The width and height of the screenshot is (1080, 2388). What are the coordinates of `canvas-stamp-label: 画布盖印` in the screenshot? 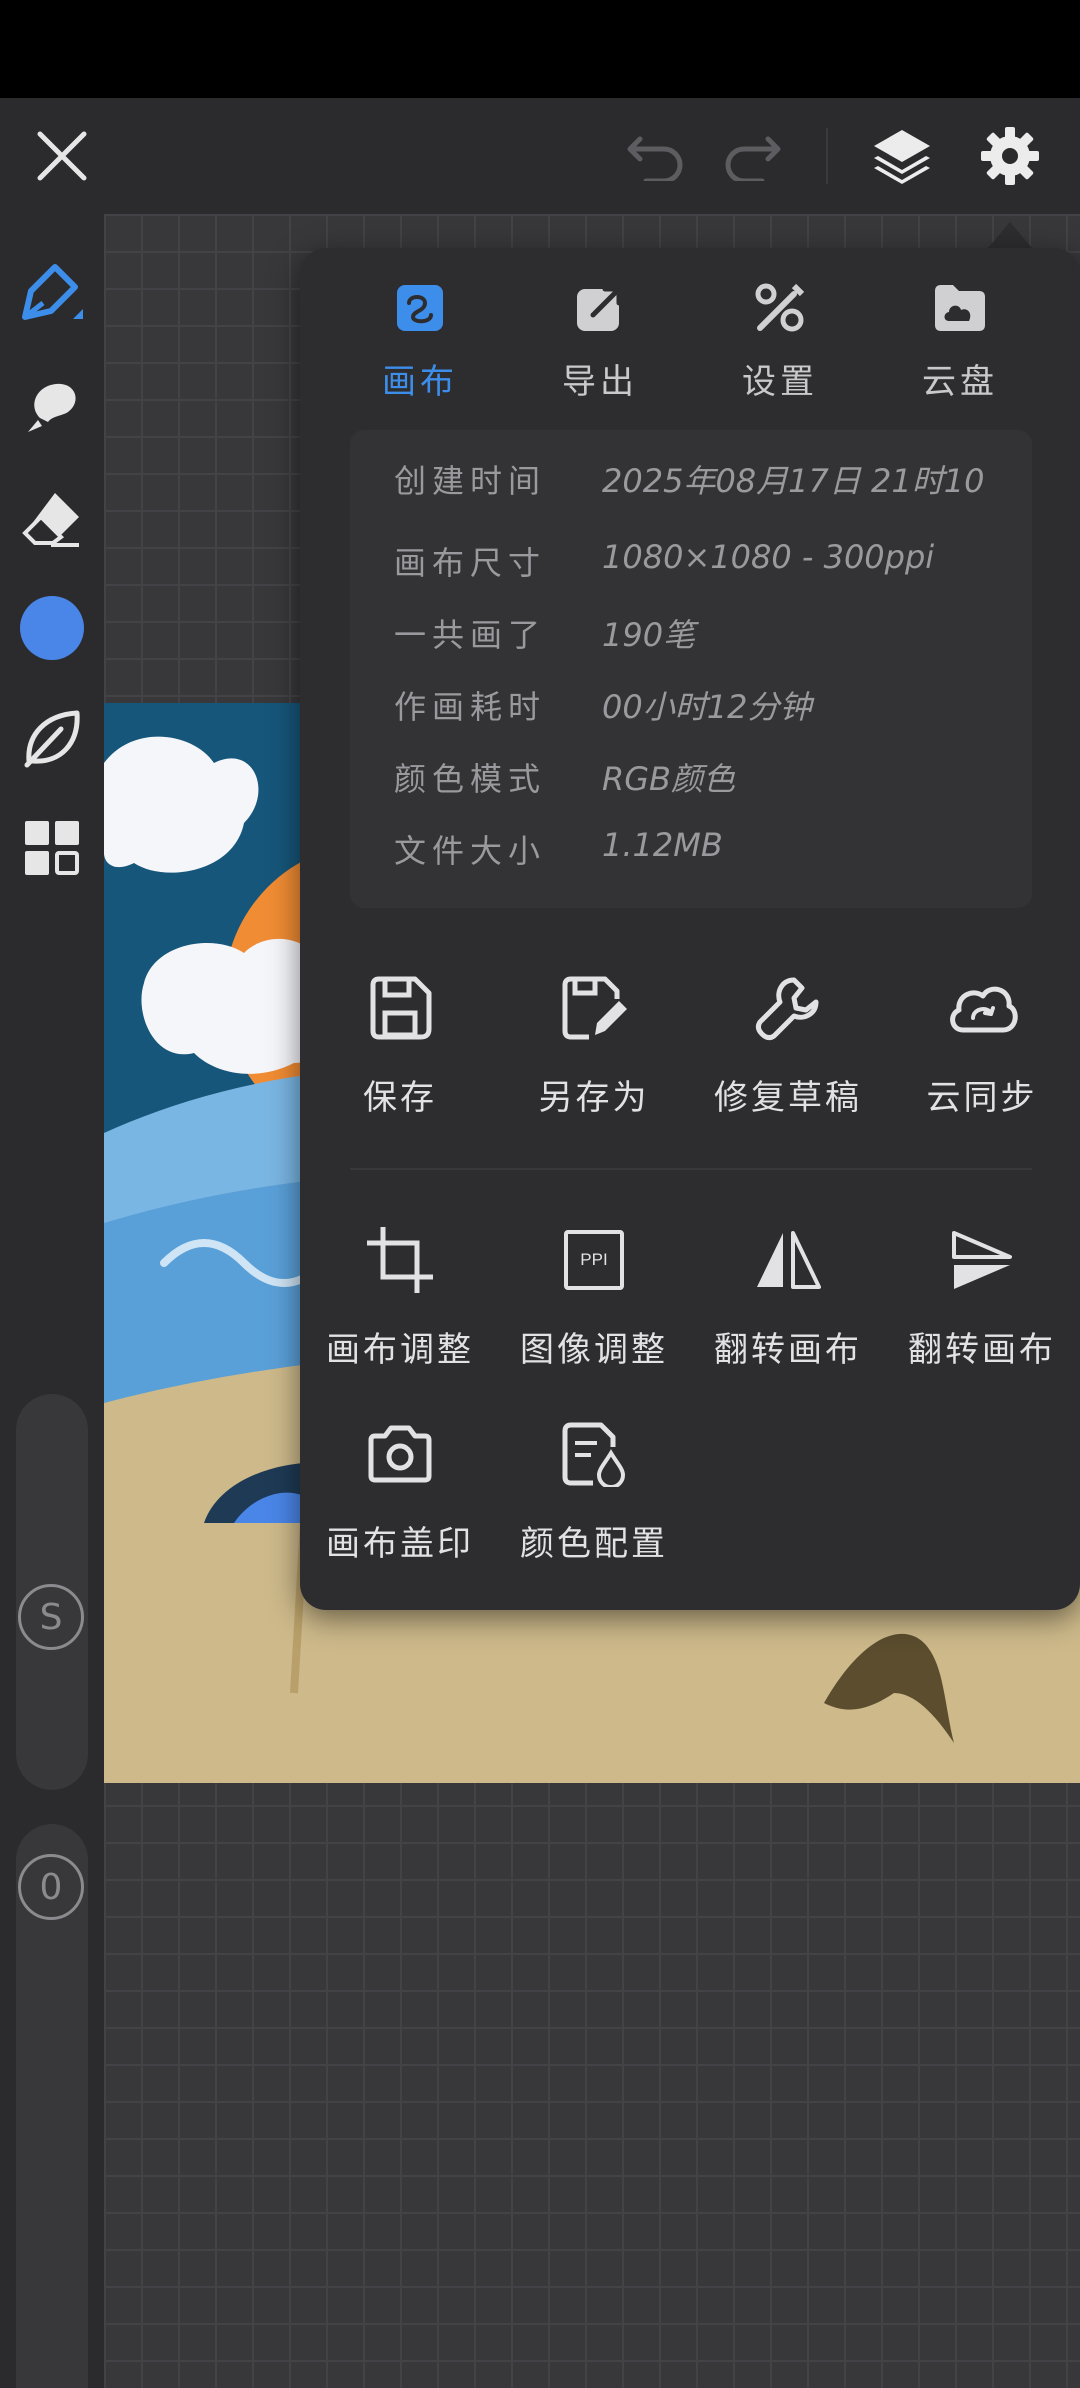 It's located at (400, 1544).